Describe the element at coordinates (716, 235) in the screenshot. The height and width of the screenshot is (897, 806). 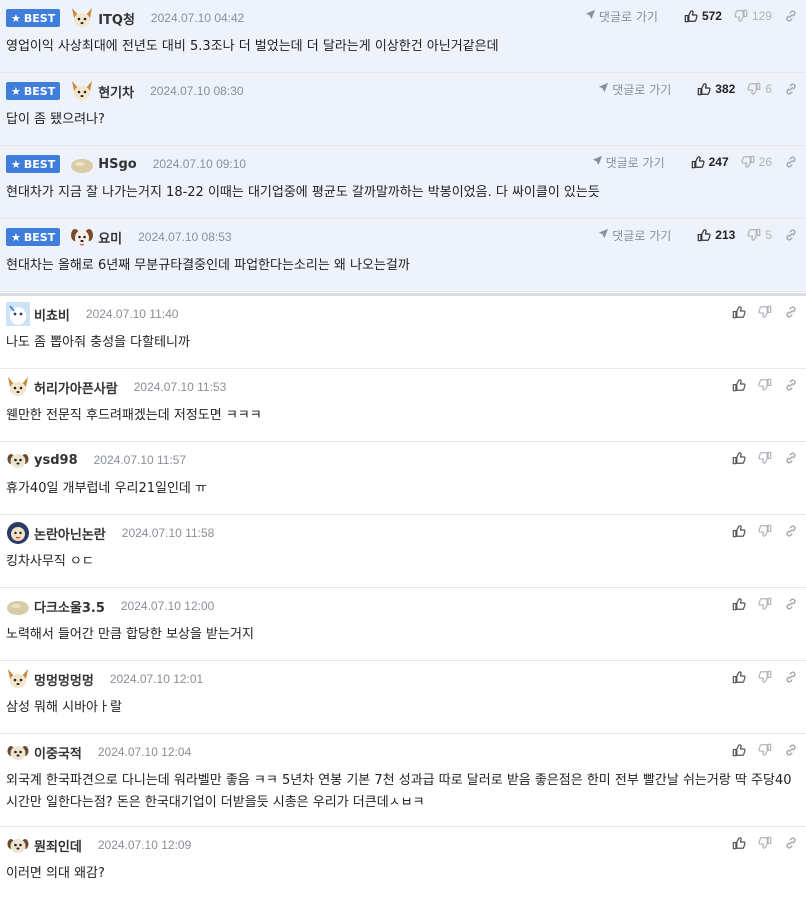
I see `upvote-button: 213` at that location.